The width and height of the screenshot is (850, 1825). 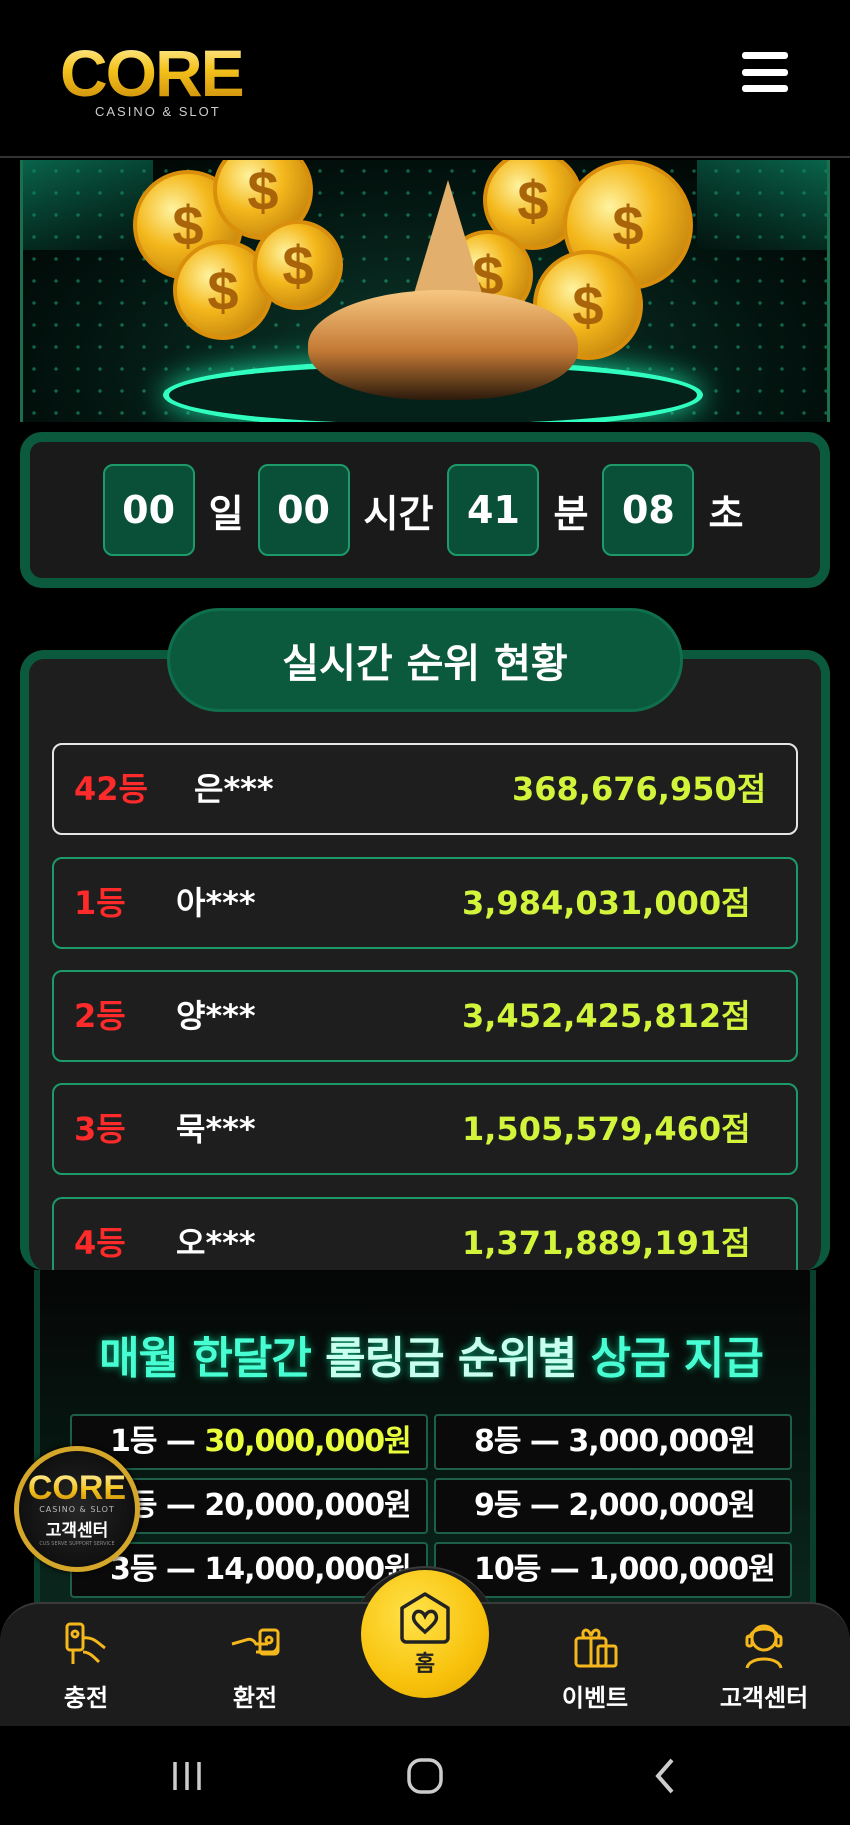 I want to click on prize-cell: 1등 — 30,000,000원, so click(x=249, y=1442).